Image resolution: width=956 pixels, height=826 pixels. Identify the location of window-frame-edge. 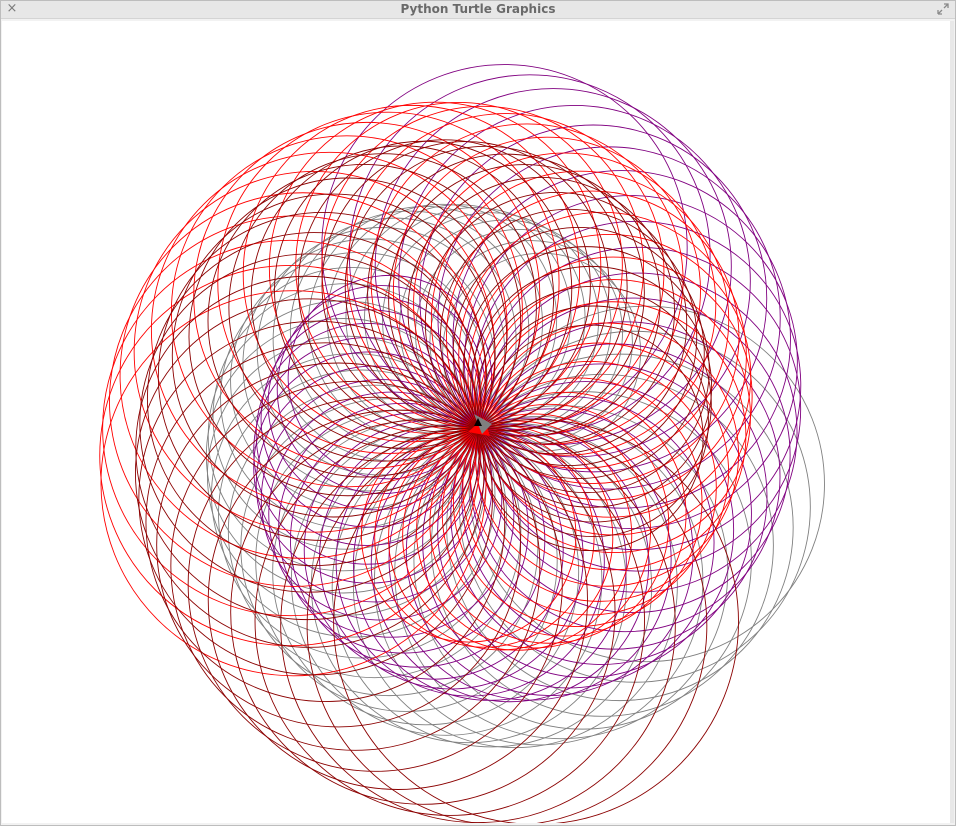
(952, 422).